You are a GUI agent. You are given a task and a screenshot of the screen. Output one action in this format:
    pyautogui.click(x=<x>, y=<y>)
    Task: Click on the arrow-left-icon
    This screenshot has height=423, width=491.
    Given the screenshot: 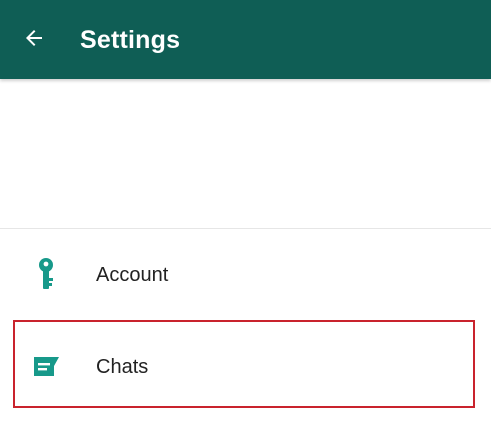 What is the action you would take?
    pyautogui.click(x=34, y=40)
    